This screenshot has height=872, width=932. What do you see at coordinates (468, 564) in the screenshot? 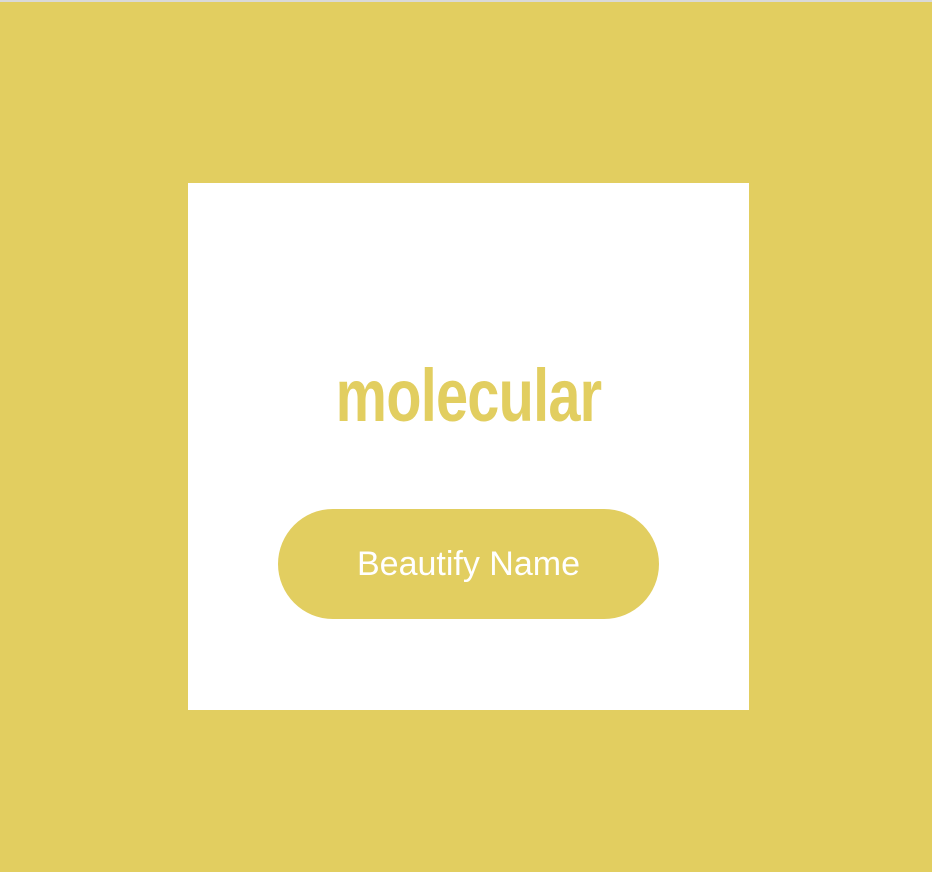
I see `beautify-name-button: Beautify Name` at bounding box center [468, 564].